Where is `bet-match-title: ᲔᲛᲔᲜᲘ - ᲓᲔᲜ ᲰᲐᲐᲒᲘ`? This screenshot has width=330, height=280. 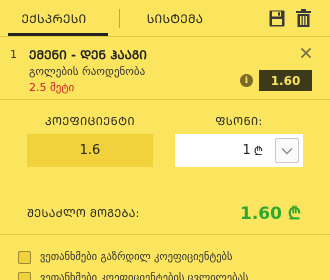 bet-match-title: ᲔᲛᲔᲜᲘ - ᲓᲔᲜ ᲰᲐᲐᲒᲘ is located at coordinates (88, 55).